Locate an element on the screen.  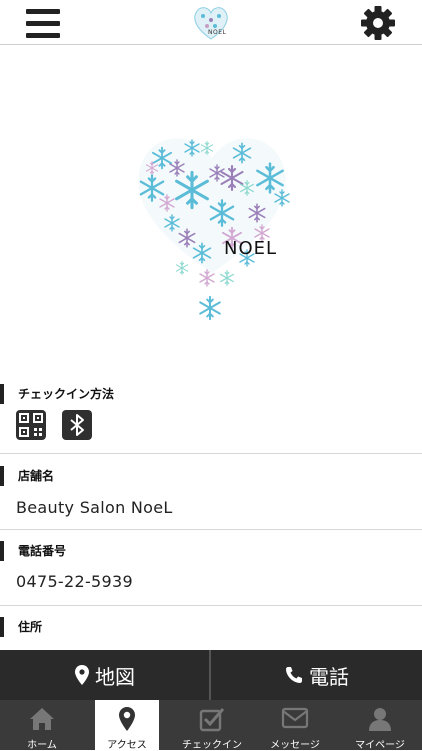
tab-access-label: アクセス is located at coordinates (127, 745).